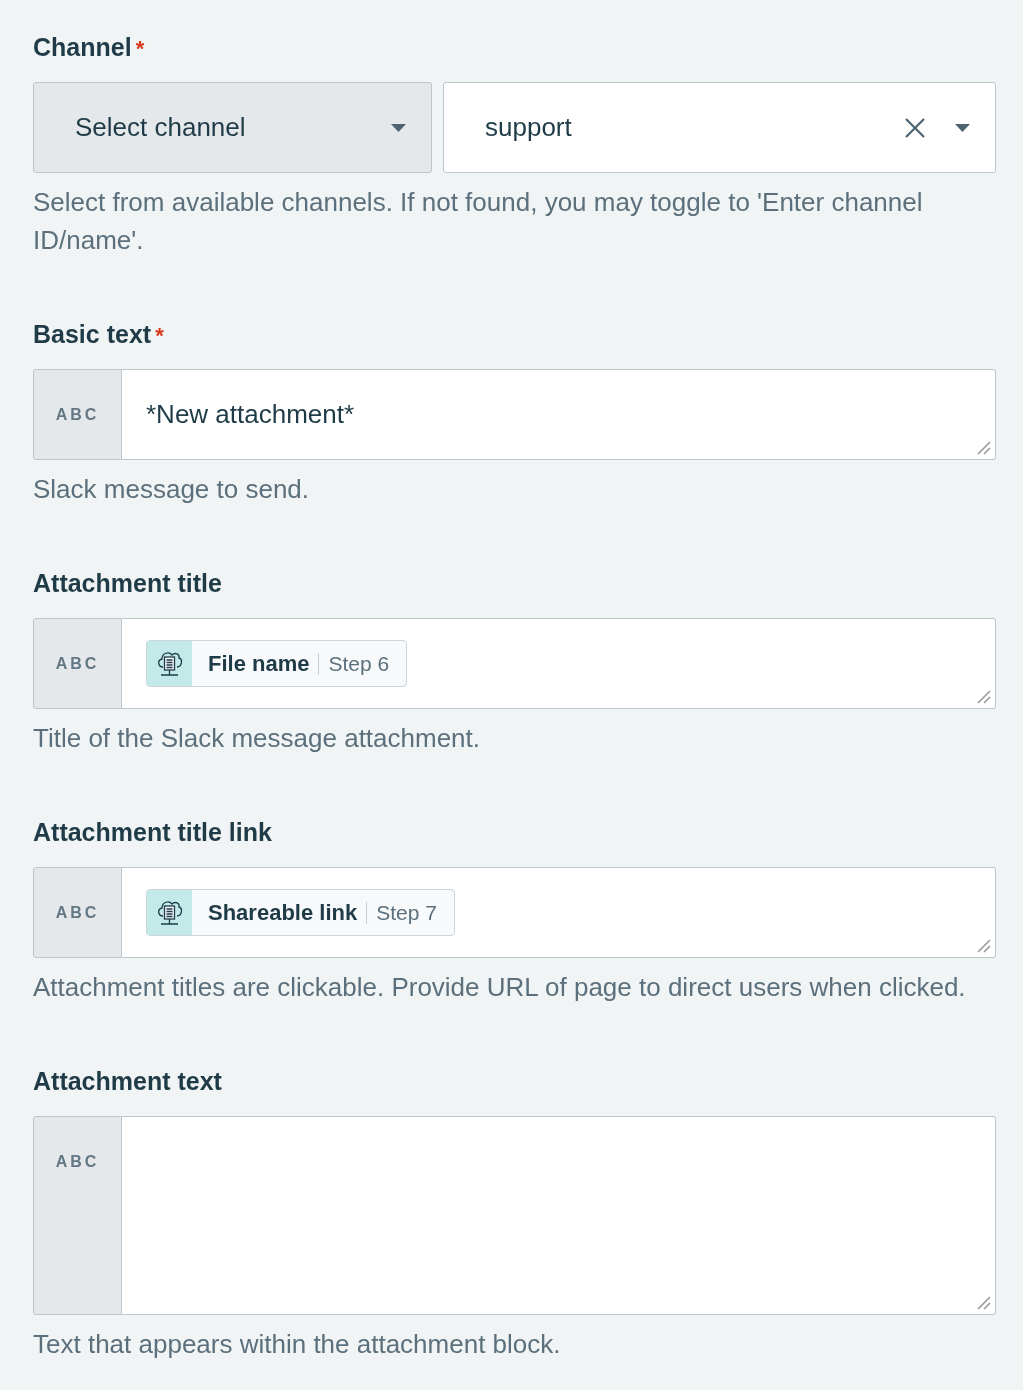 The width and height of the screenshot is (1023, 1390). Describe the element at coordinates (559, 1215) in the screenshot. I see `text-area-field` at that location.